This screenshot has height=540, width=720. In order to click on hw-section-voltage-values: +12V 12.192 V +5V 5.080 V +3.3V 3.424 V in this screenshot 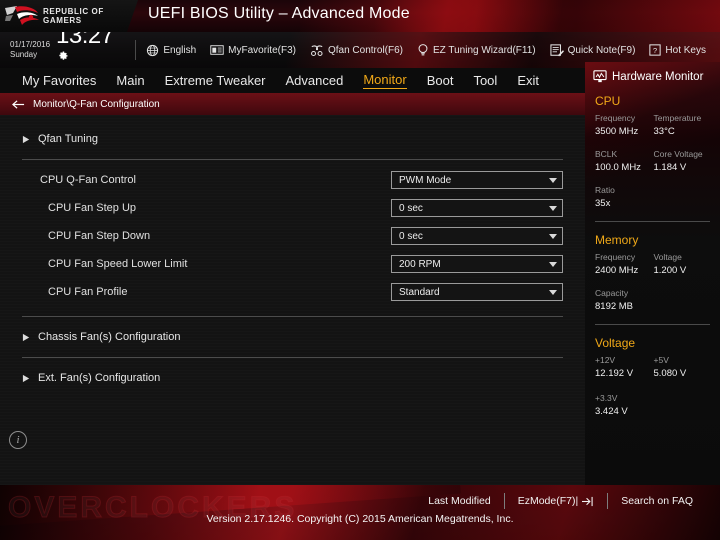, I will do `click(652, 386)`.